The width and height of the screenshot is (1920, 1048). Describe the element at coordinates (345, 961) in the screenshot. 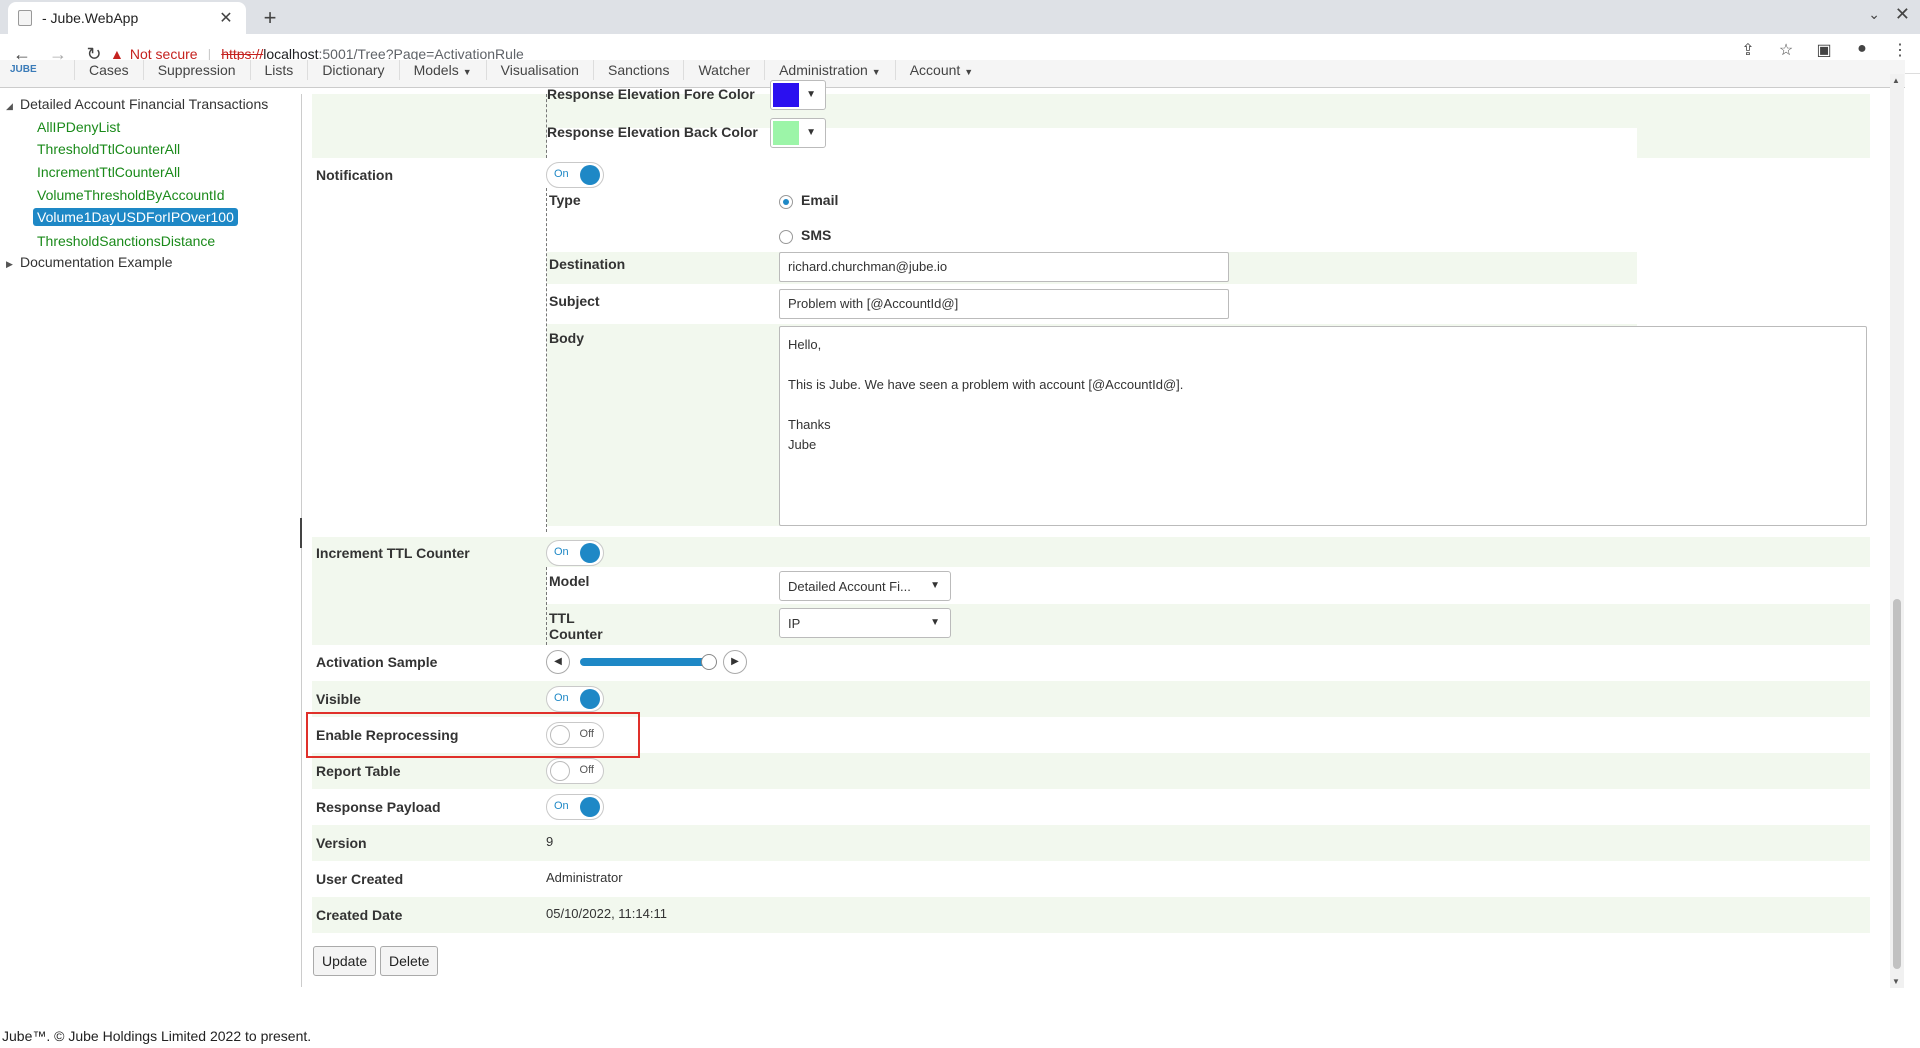

I see `update-button: Update` at that location.